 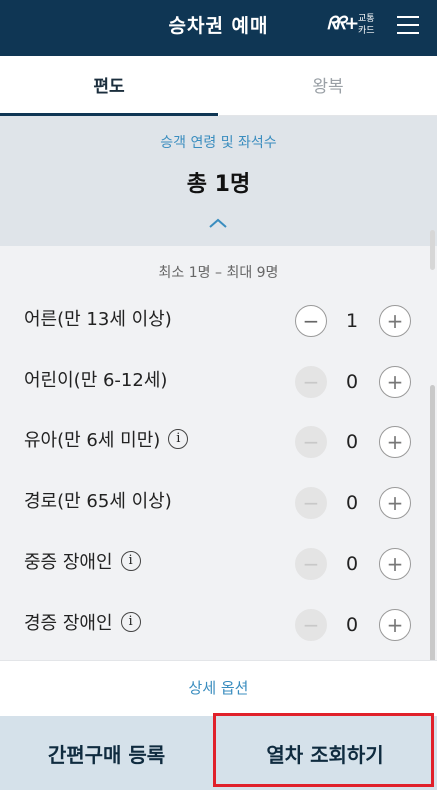 I want to click on passenger-label: 경로(만 65세 이상), so click(x=98, y=501).